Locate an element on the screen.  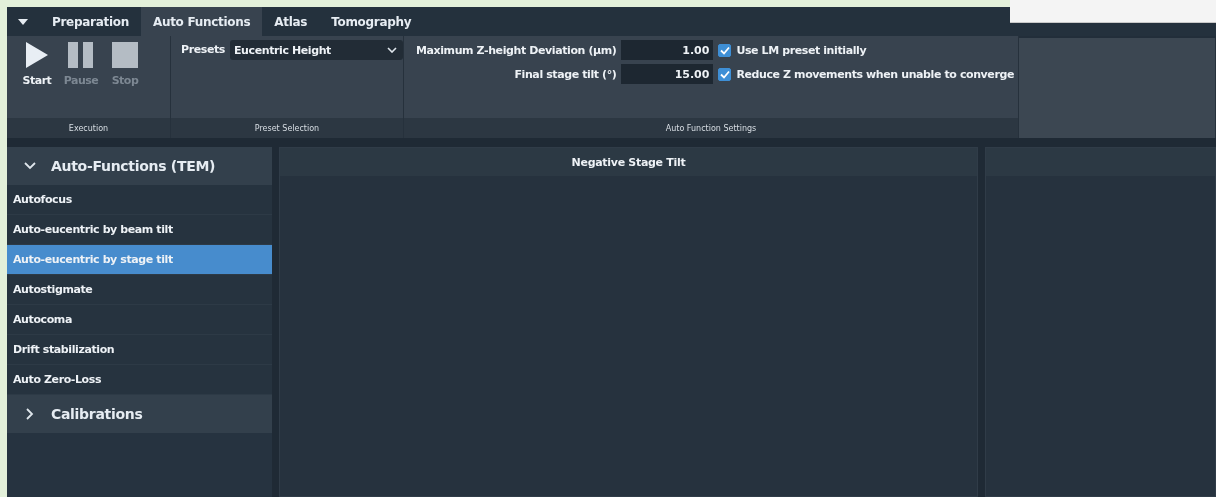
panel-title: Negative Stage Tilt is located at coordinates (628, 162).